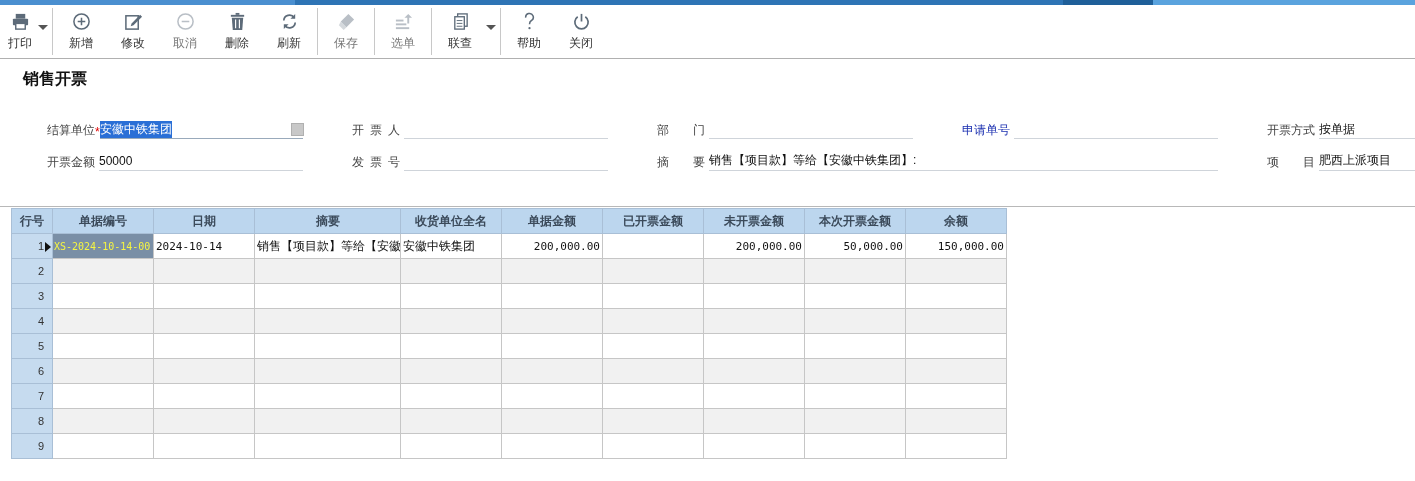 The height and width of the screenshot is (481, 1415). What do you see at coordinates (581, 21) in the screenshot?
I see `power-icon` at bounding box center [581, 21].